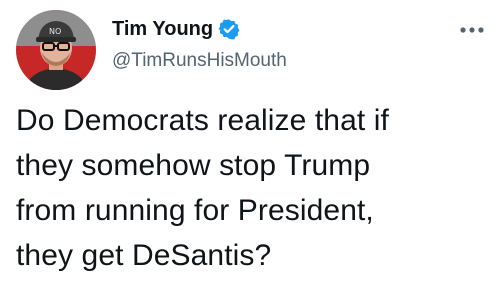 This screenshot has height=285, width=500. I want to click on verified-badge-icon, so click(229, 29).